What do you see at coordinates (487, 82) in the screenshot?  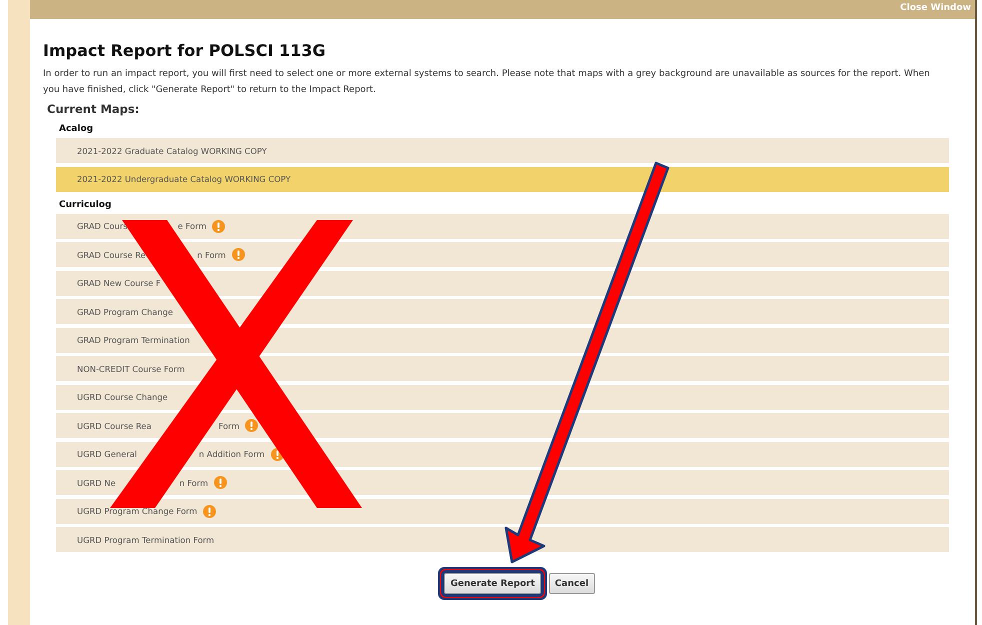 I see `instructions-text: In order to run an impact report, you will first need to select one or more external systems to search. Please note that maps with a grey background are unavailable as sources for the report. When you have finished, click "Generate Report" to return to the Impact Report.` at bounding box center [487, 82].